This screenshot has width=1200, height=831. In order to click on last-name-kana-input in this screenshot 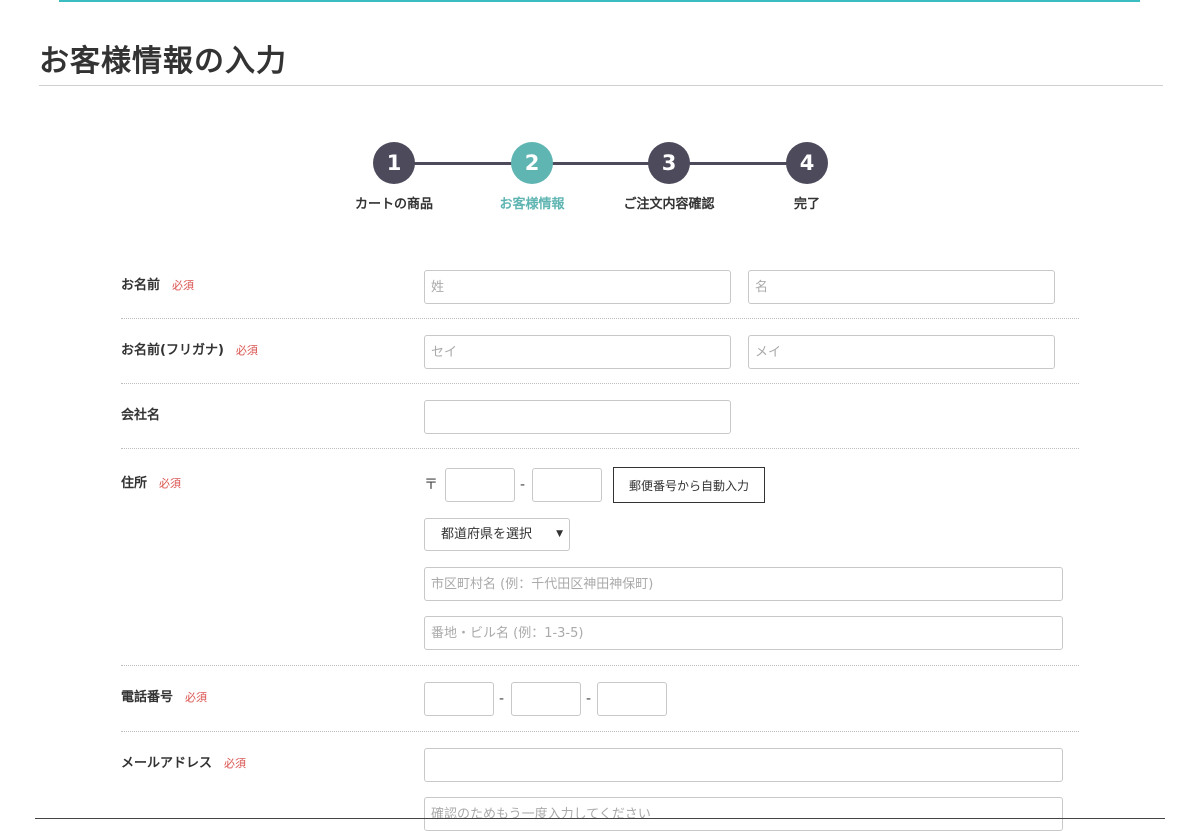, I will do `click(577, 352)`.